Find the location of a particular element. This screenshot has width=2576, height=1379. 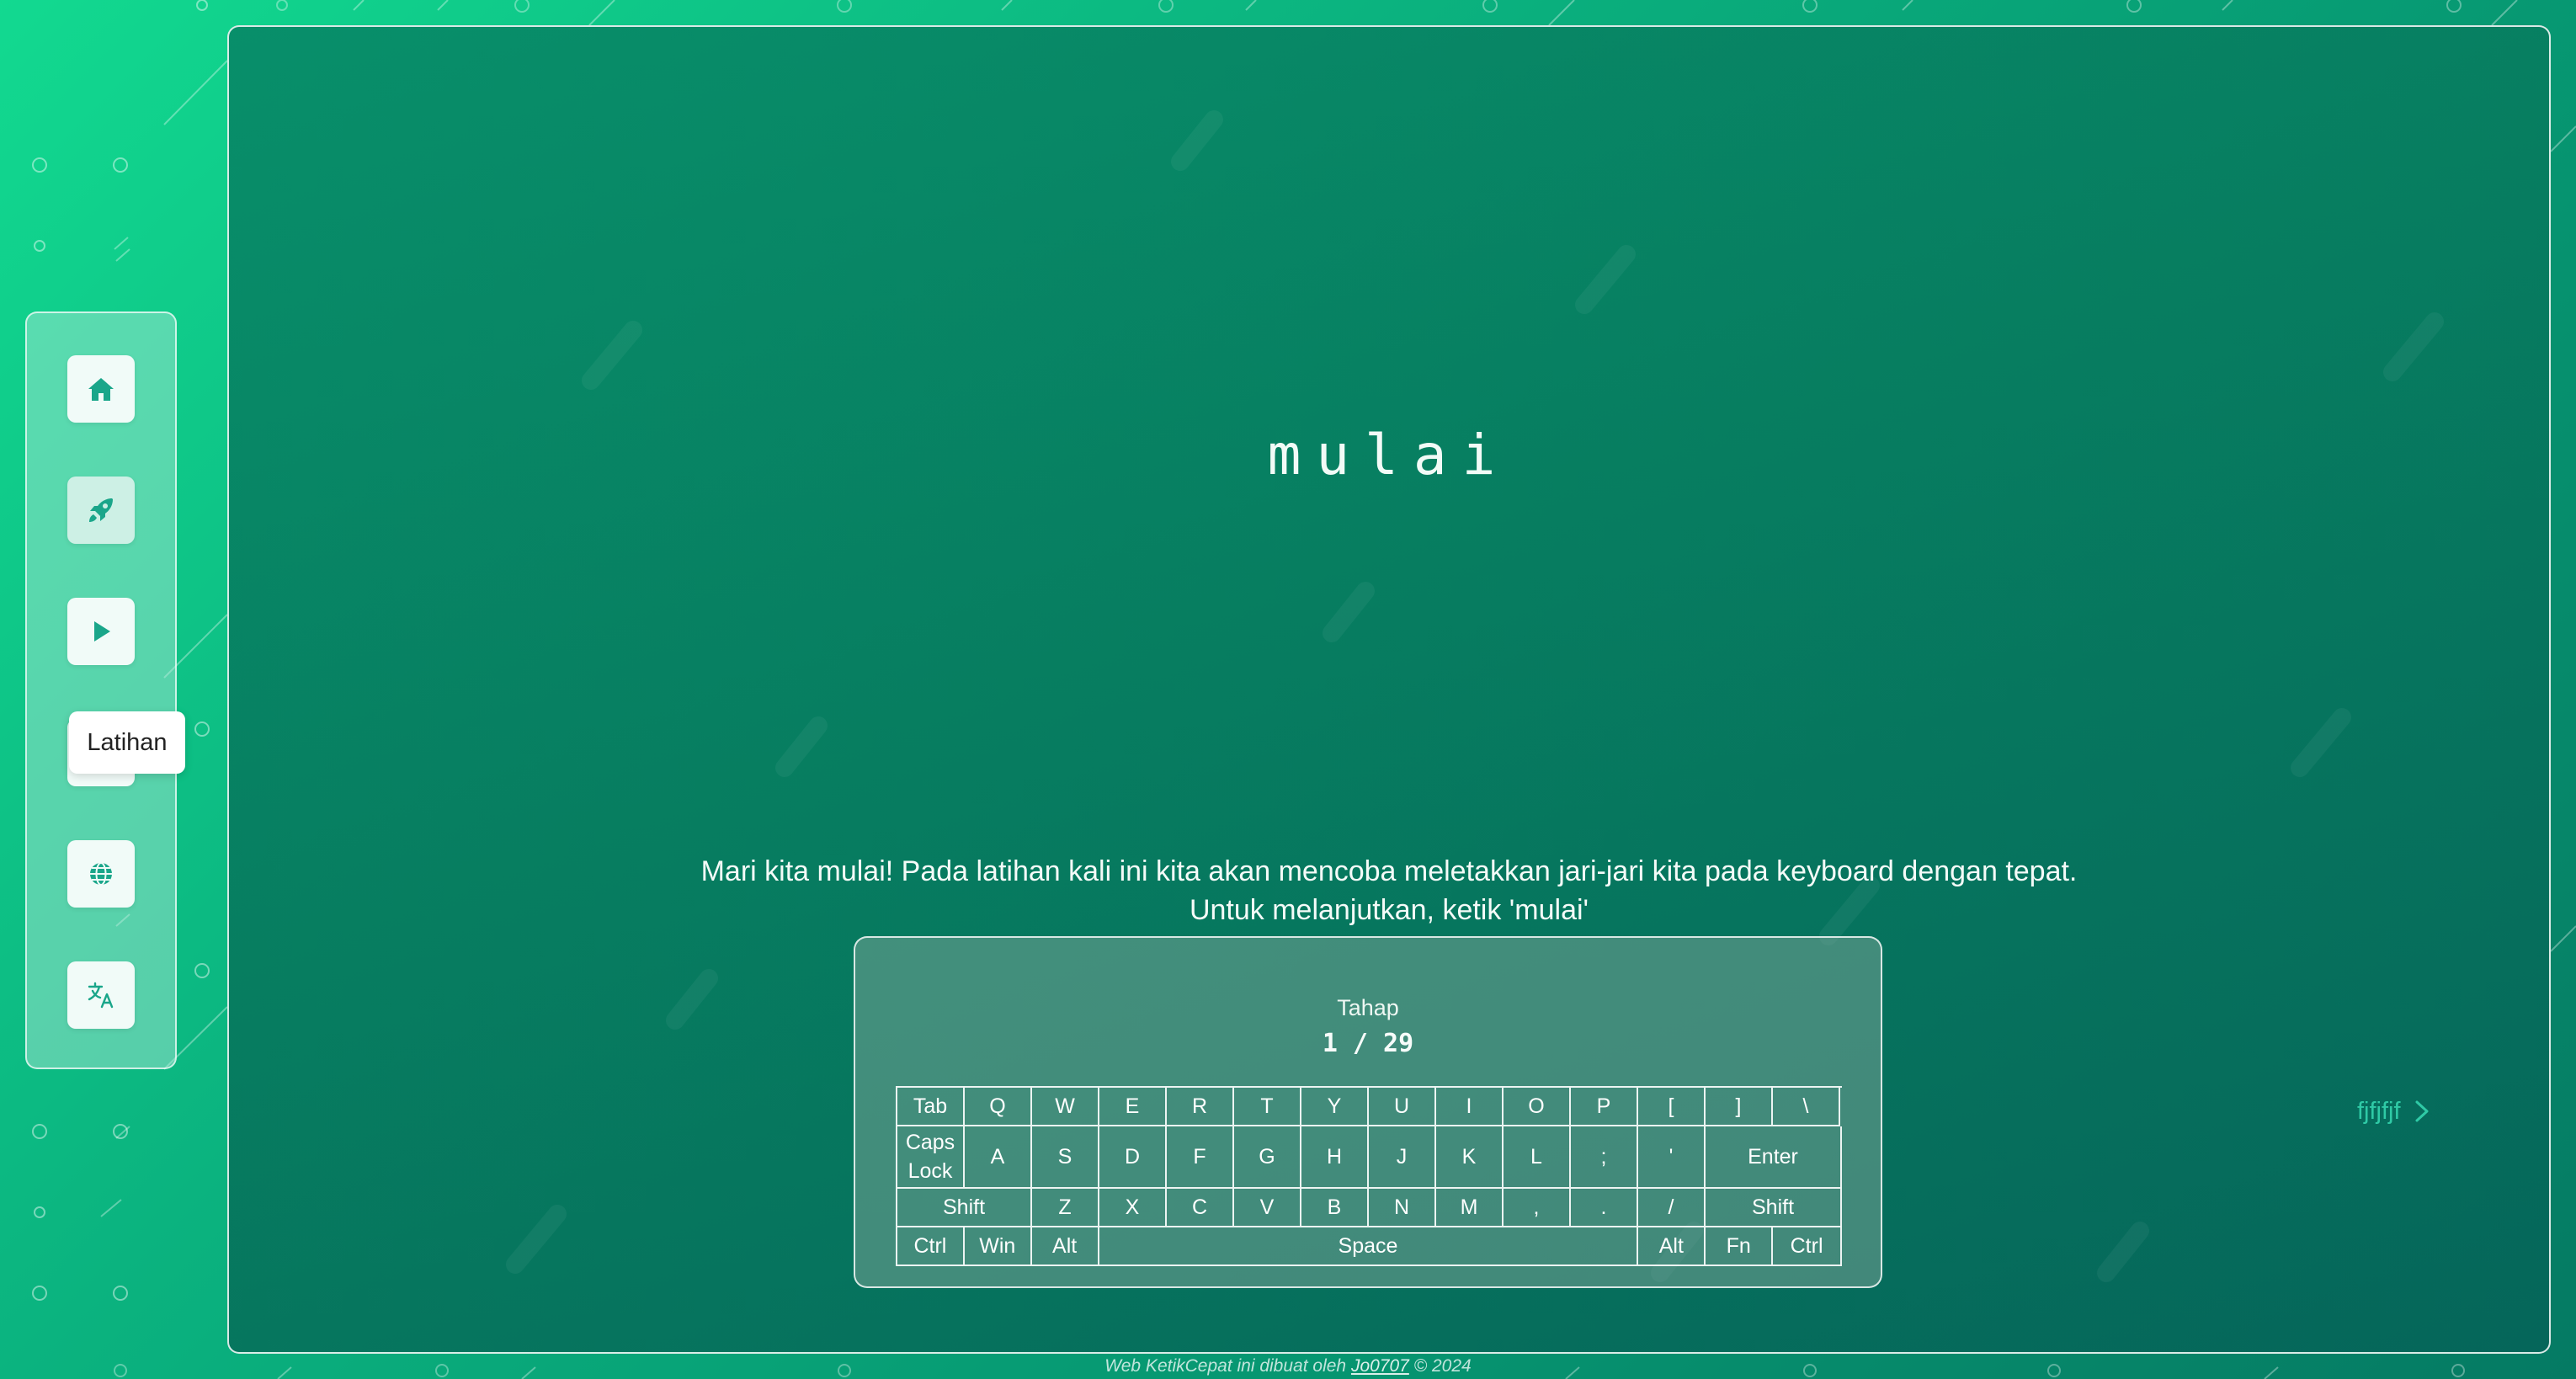

key-enter: Enter is located at coordinates (1774, 1157).